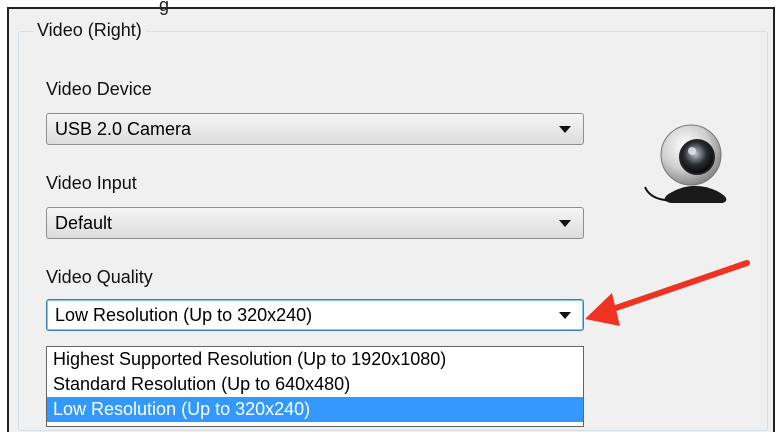  Describe the element at coordinates (99, 89) in the screenshot. I see `video-device-label: Video Device` at that location.